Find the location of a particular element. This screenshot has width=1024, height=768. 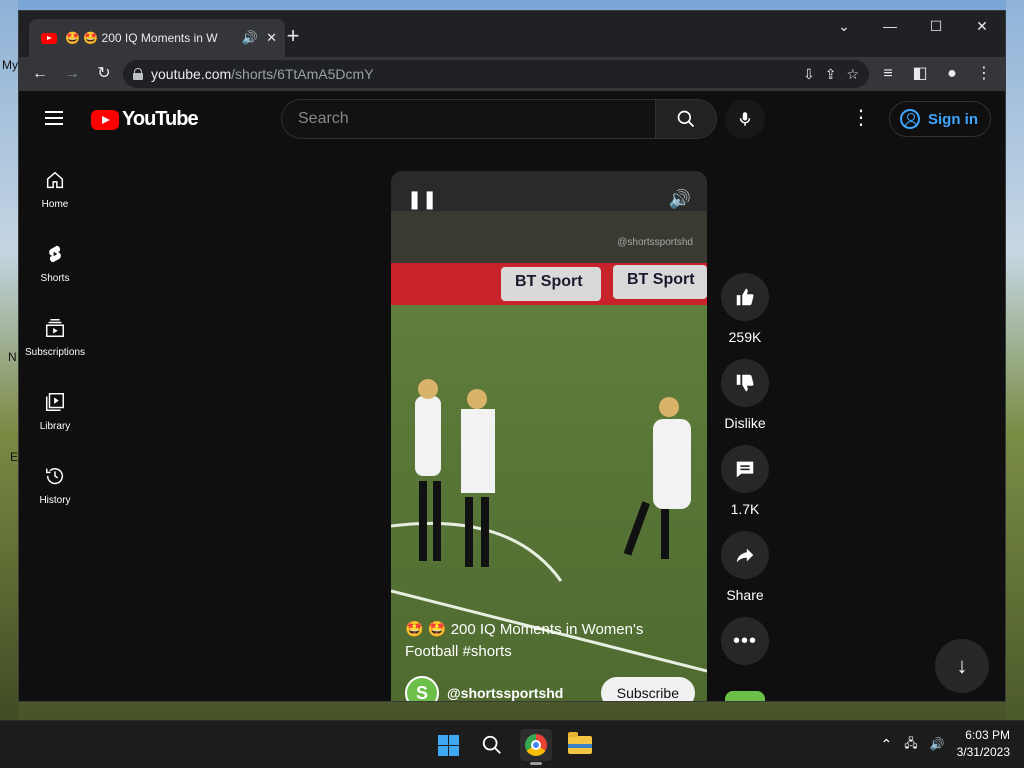

comment-icon is located at coordinates (745, 469).